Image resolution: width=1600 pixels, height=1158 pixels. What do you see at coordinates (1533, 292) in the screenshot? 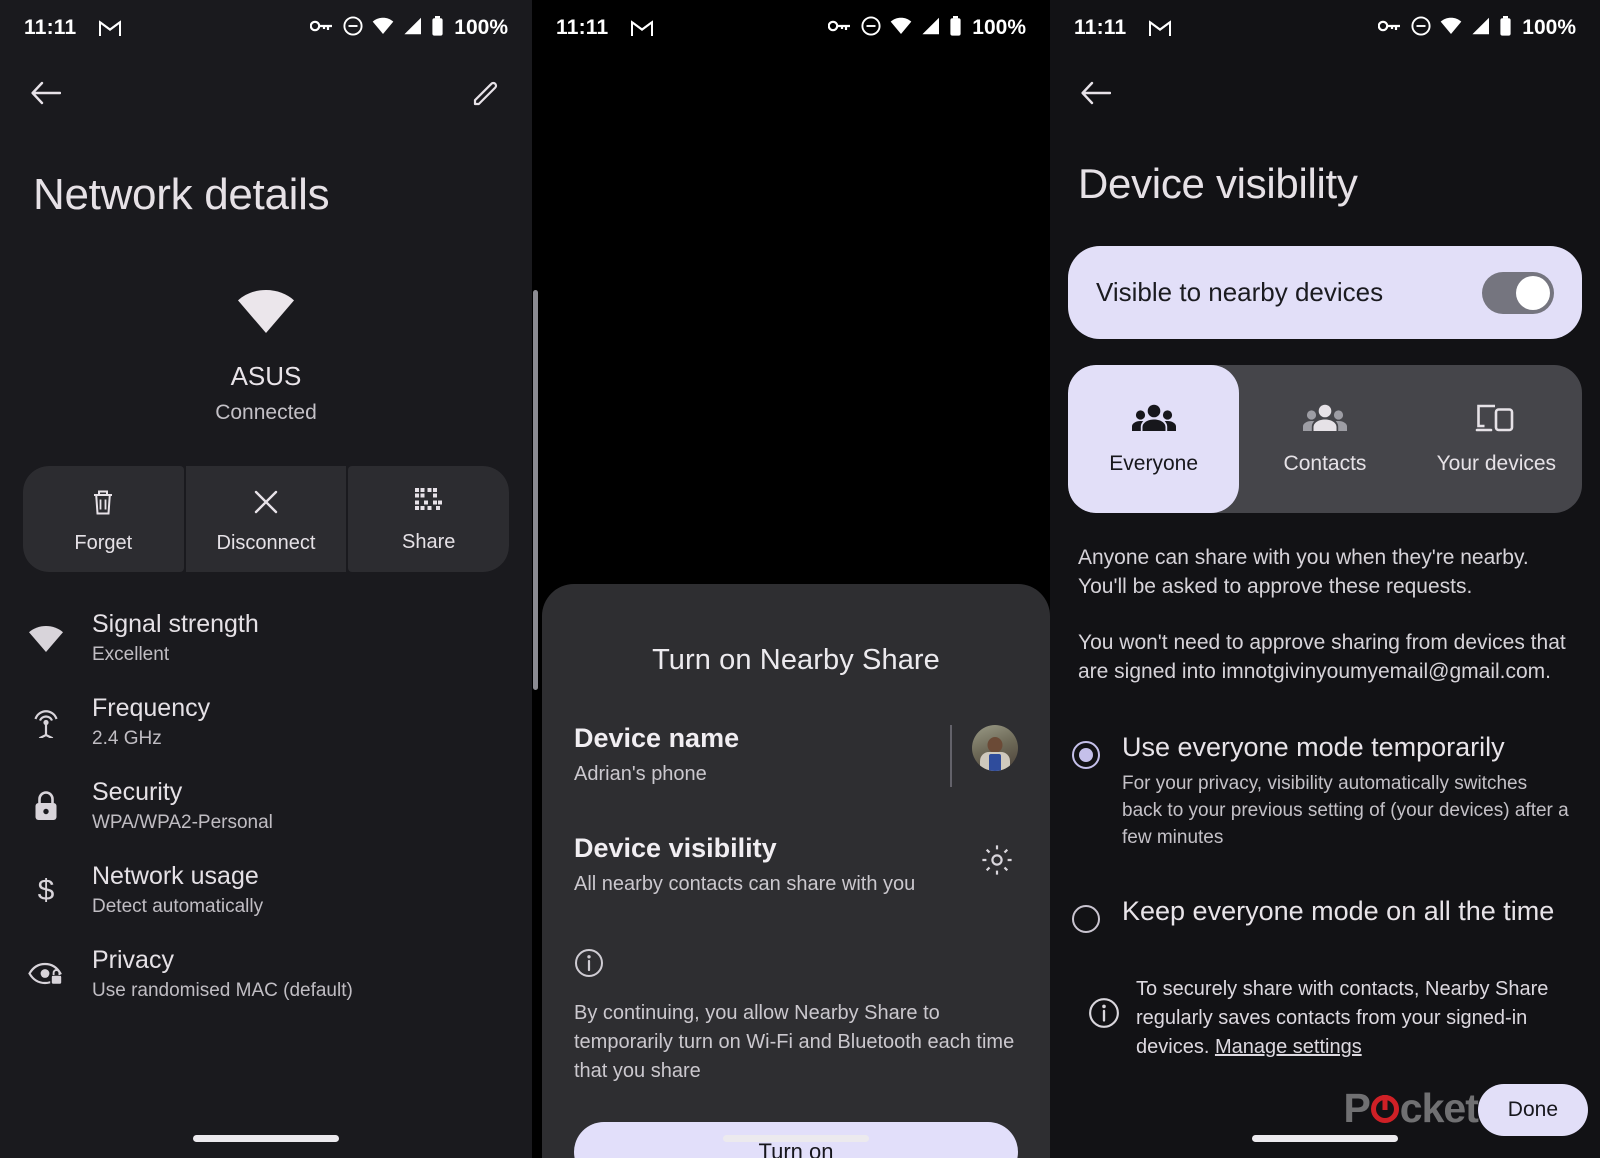
I see `switch-knob` at bounding box center [1533, 292].